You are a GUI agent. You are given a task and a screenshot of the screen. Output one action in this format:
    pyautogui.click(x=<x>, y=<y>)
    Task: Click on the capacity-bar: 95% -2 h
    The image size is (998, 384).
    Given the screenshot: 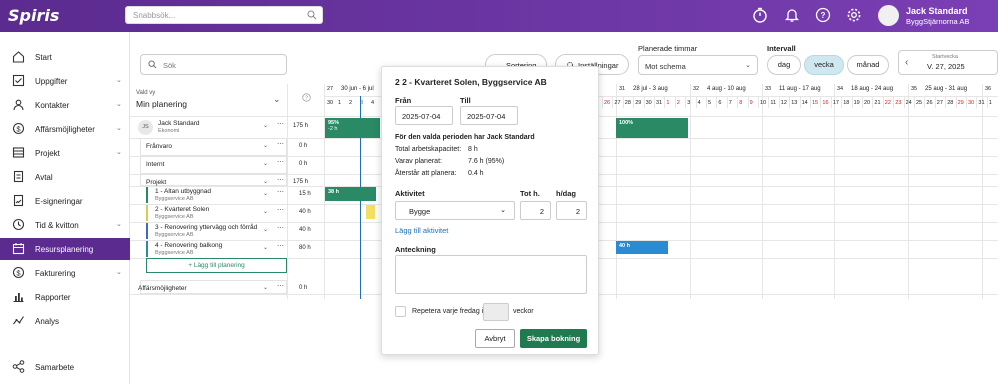 What is the action you would take?
    pyautogui.click(x=352, y=128)
    